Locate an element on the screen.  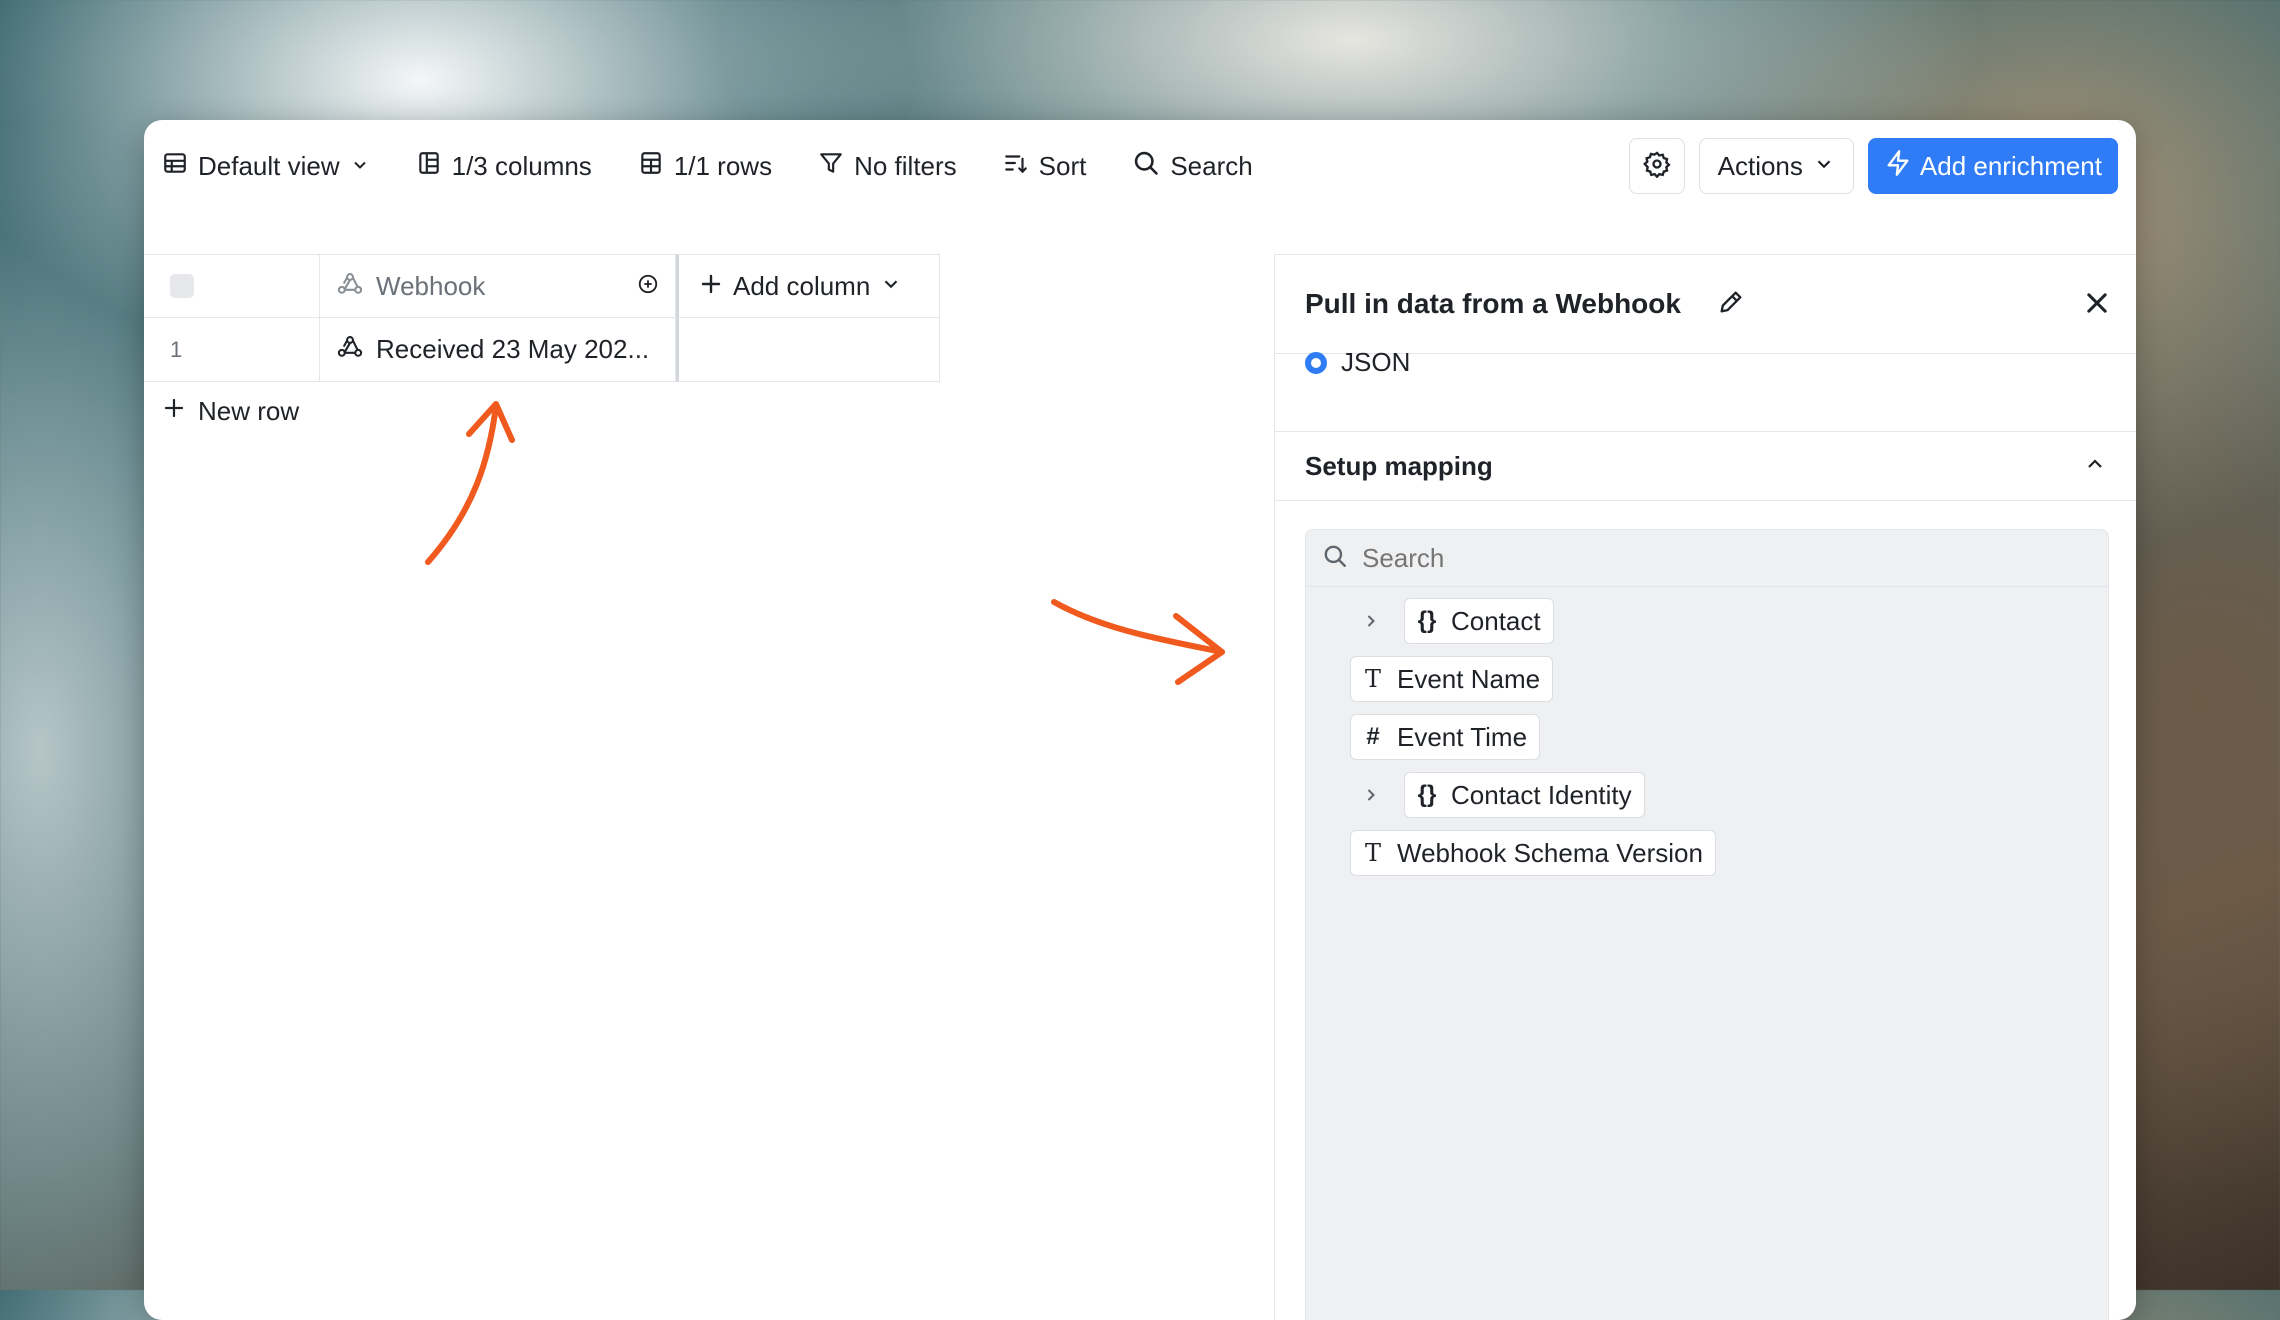
column-header-label: Webhook is located at coordinates (431, 285).